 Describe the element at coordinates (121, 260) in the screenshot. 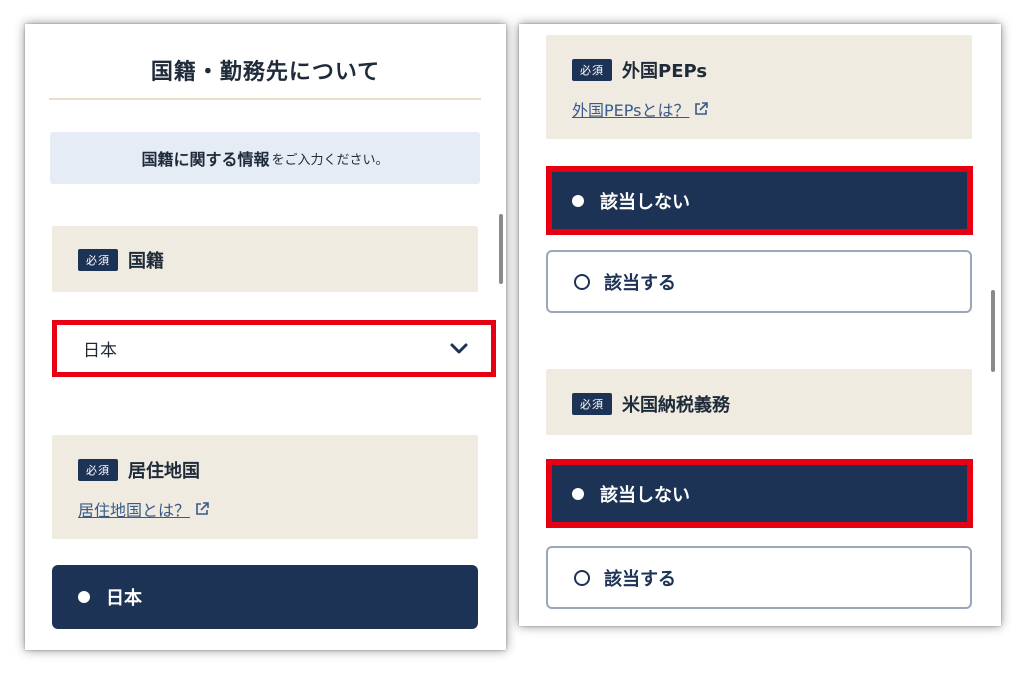

I see `nationality-header: 必須 国籍` at that location.